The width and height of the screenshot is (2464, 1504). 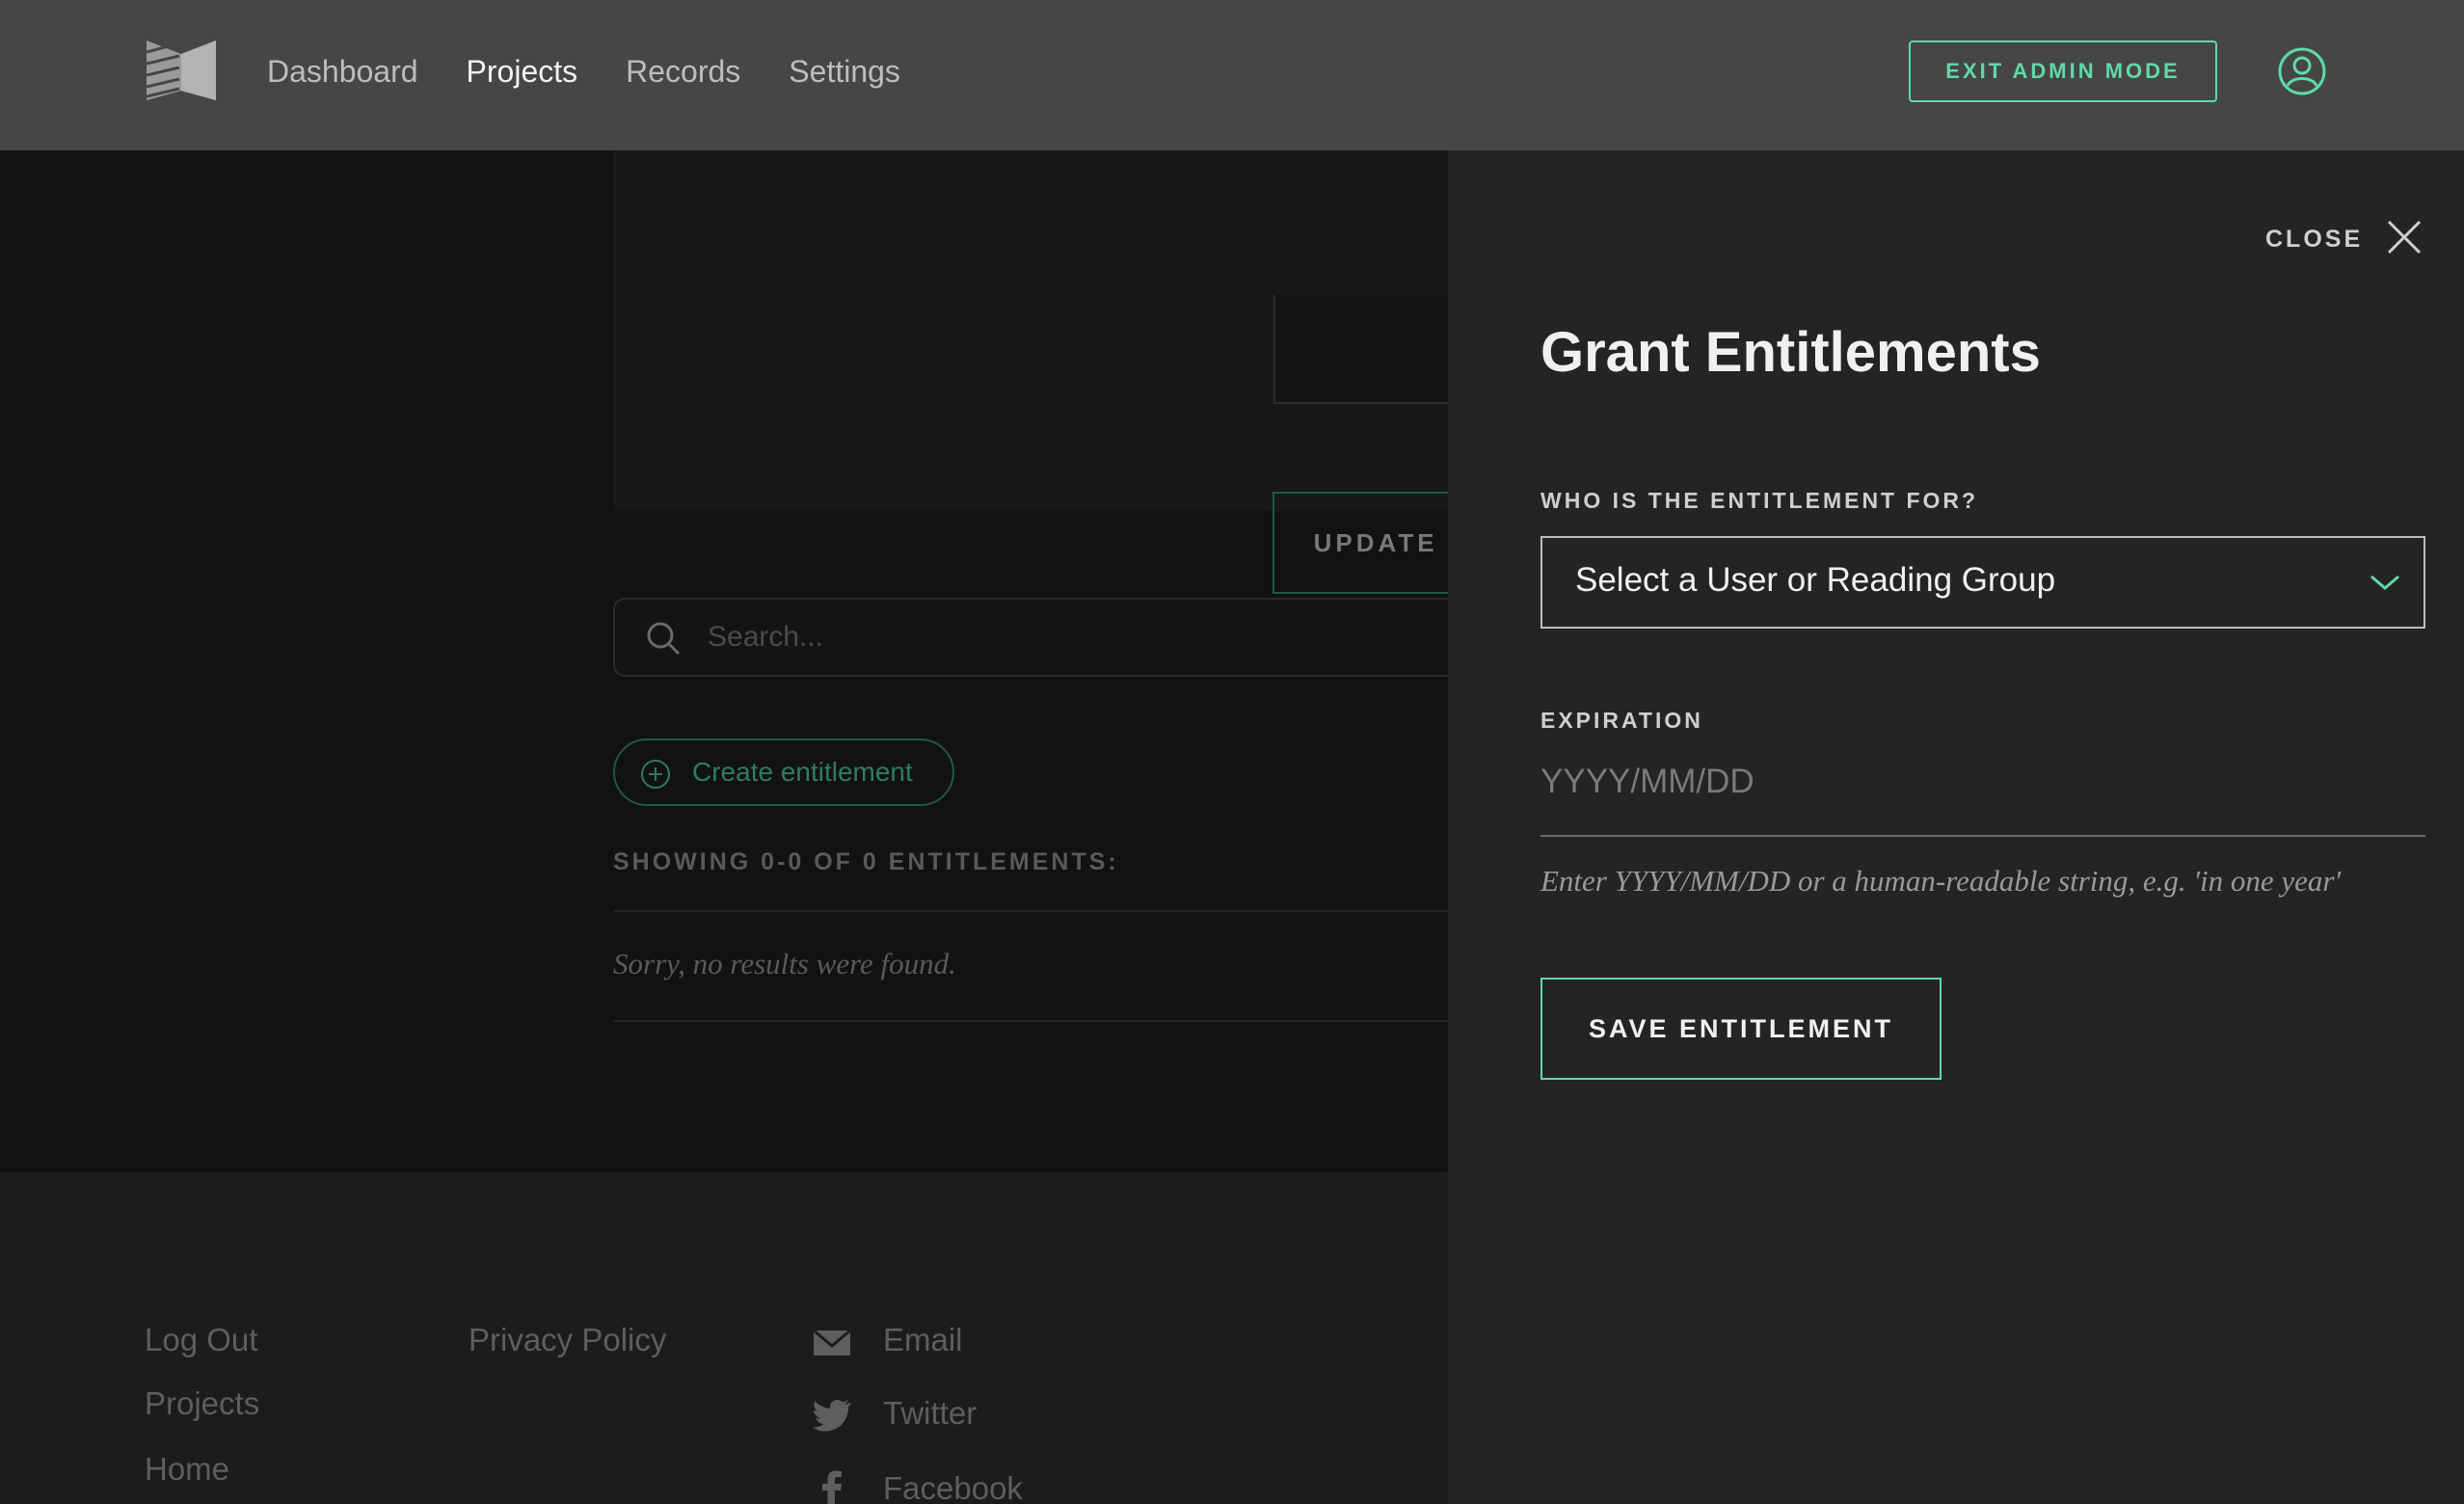 What do you see at coordinates (923, 1340) in the screenshot?
I see `footer-email-link: Email` at bounding box center [923, 1340].